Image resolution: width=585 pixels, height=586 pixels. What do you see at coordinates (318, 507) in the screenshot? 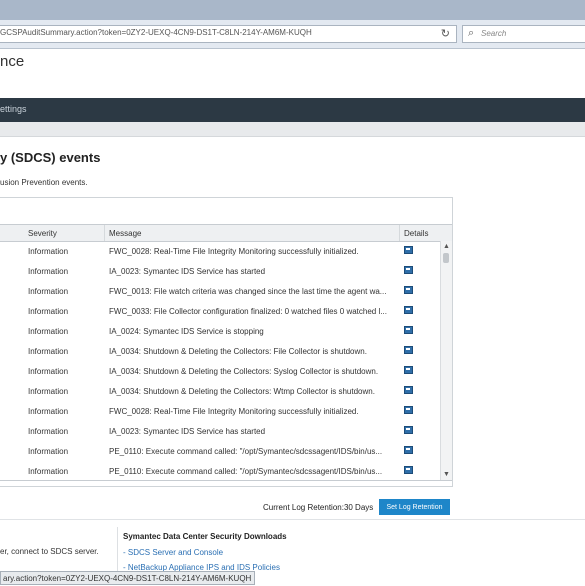
I see `log-retention-label: Current Log Retention:30 Days` at bounding box center [318, 507].